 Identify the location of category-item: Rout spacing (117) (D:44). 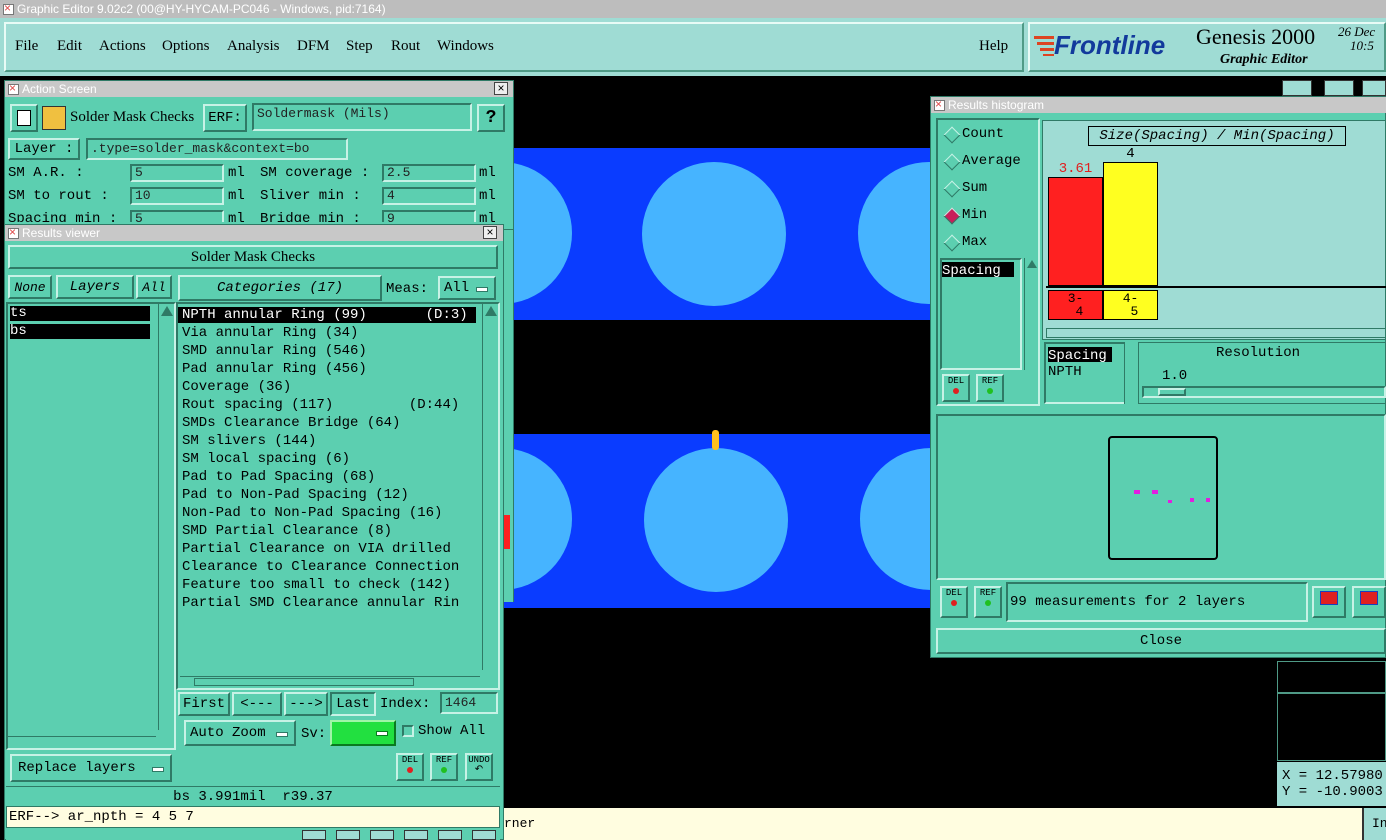
(320, 405).